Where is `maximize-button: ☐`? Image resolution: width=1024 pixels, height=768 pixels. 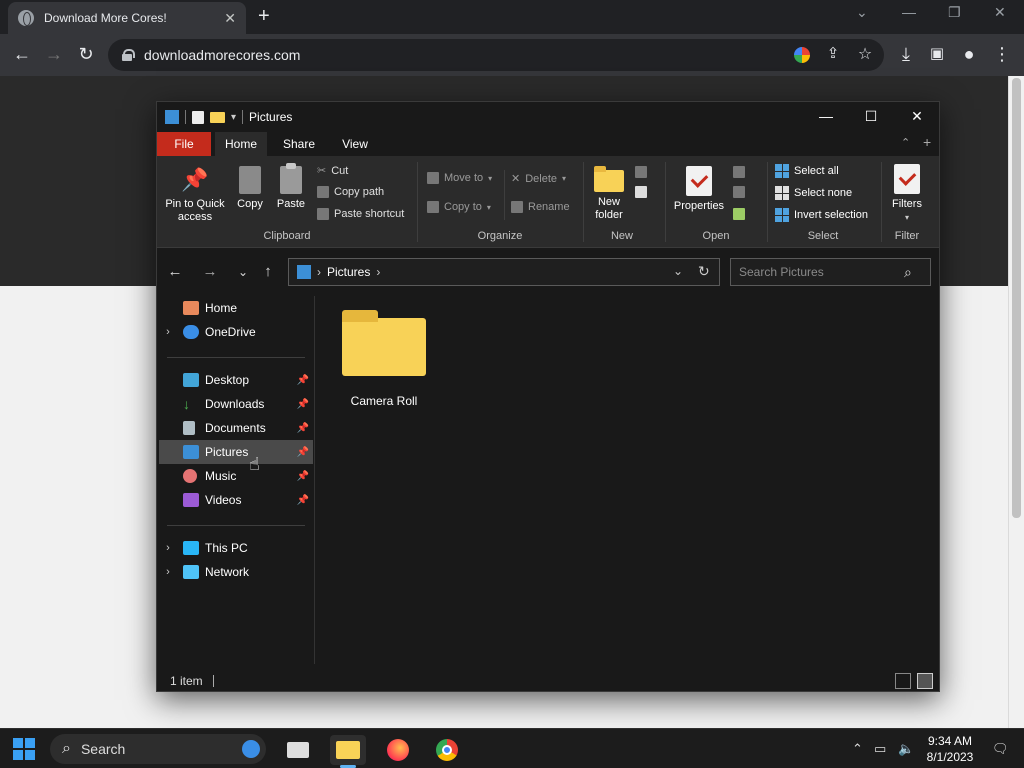
maximize-button: ☐ is located at coordinates (871, 116).